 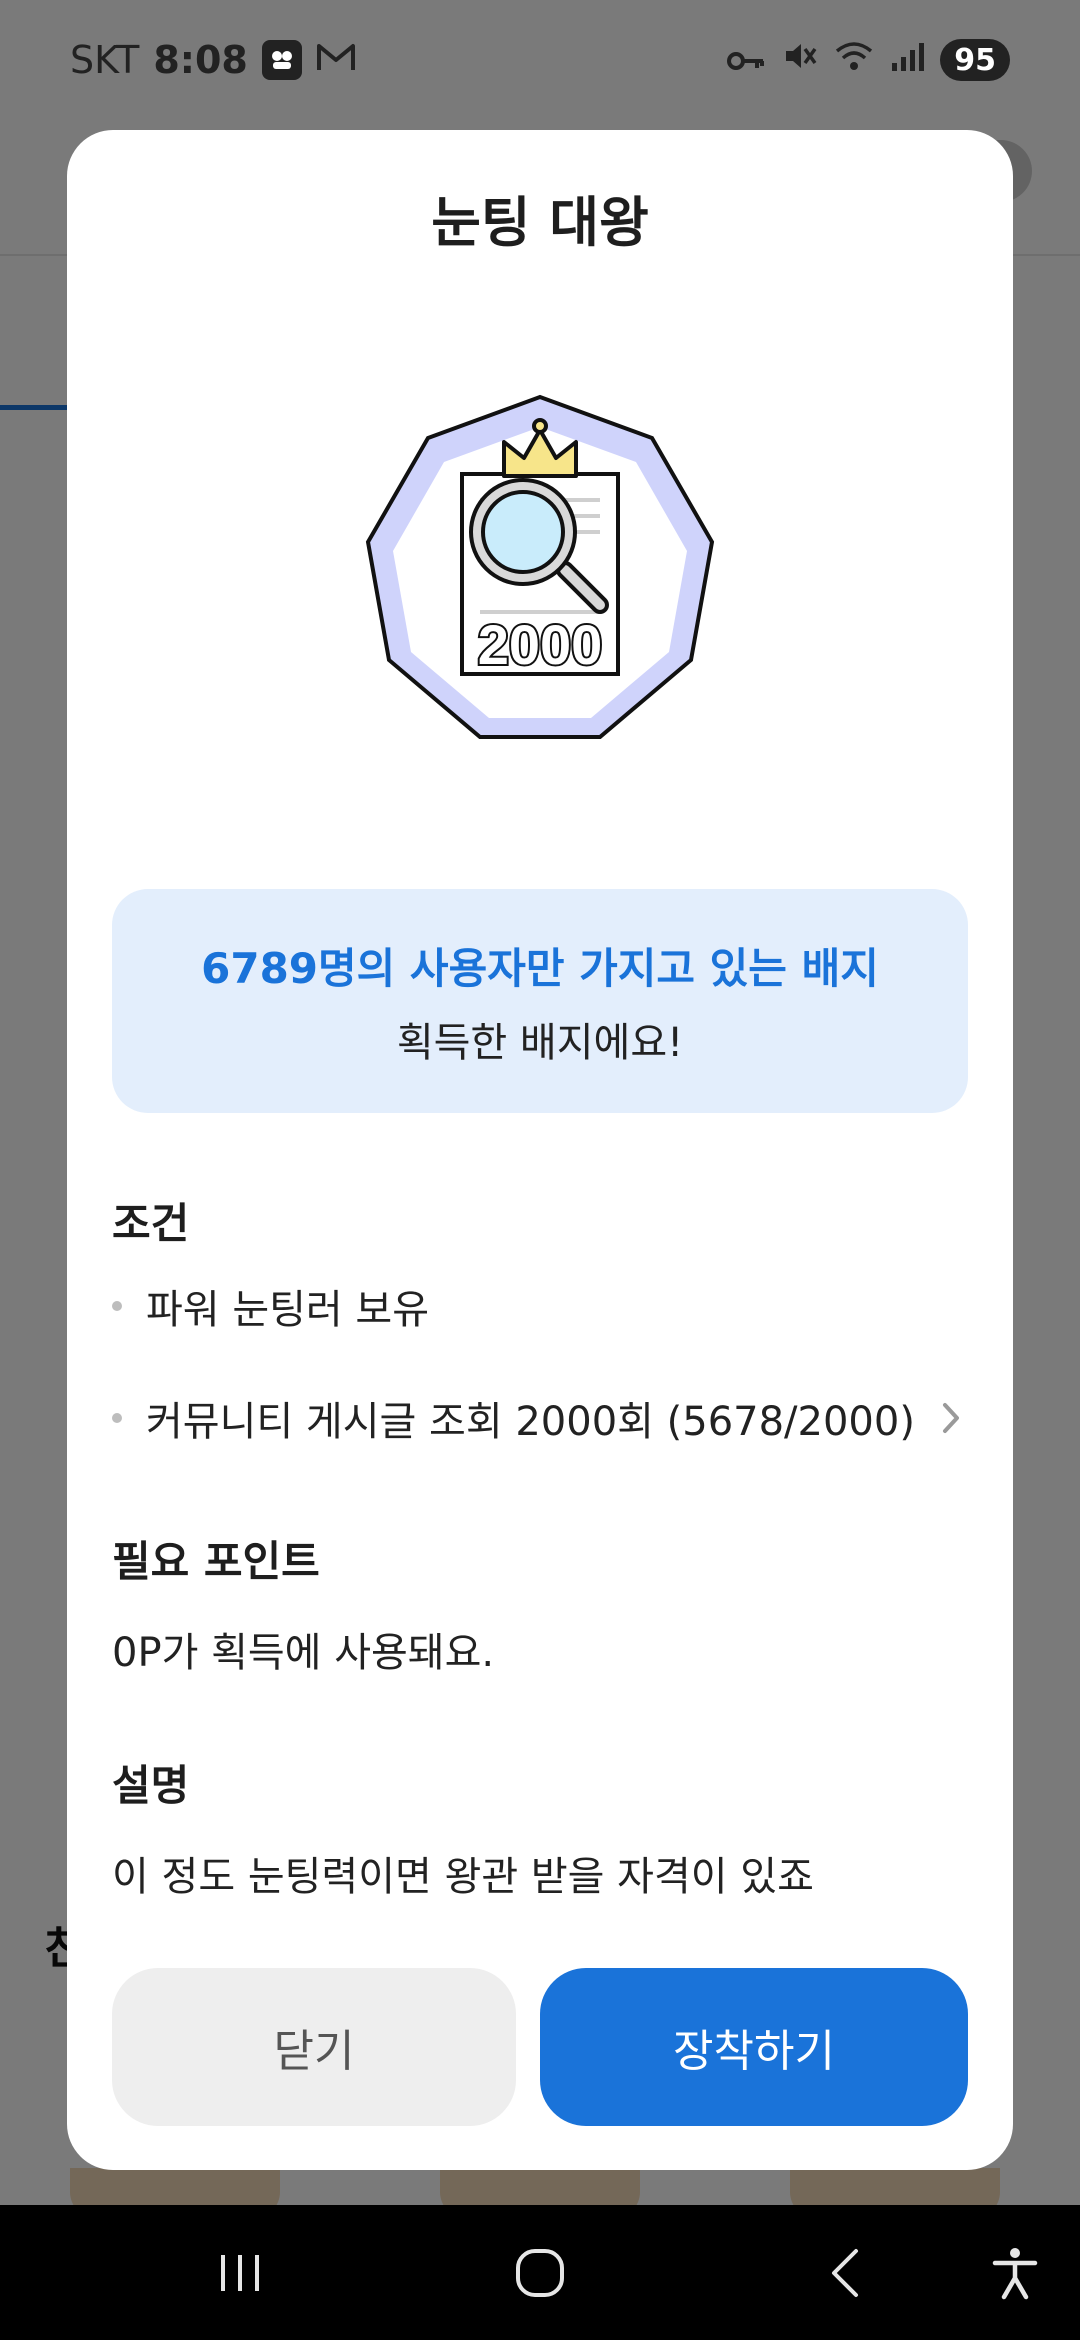 What do you see at coordinates (314, 2047) in the screenshot?
I see `close-button: 닫기` at bounding box center [314, 2047].